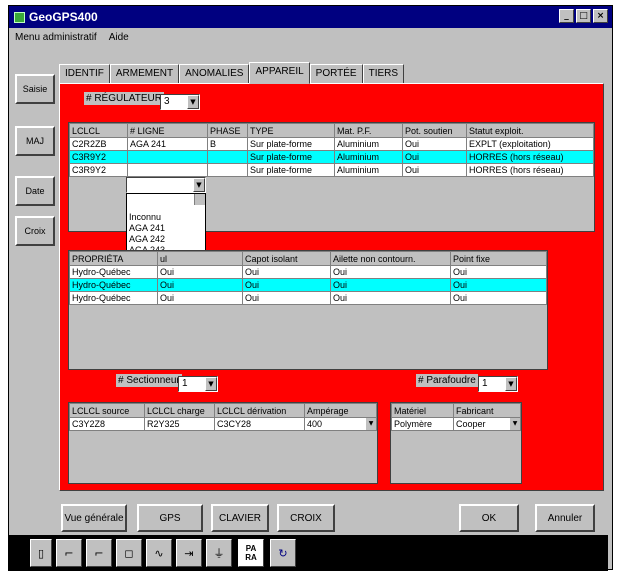 The width and height of the screenshot is (621, 577). I want to click on list-item: AGA 242, so click(166, 239).